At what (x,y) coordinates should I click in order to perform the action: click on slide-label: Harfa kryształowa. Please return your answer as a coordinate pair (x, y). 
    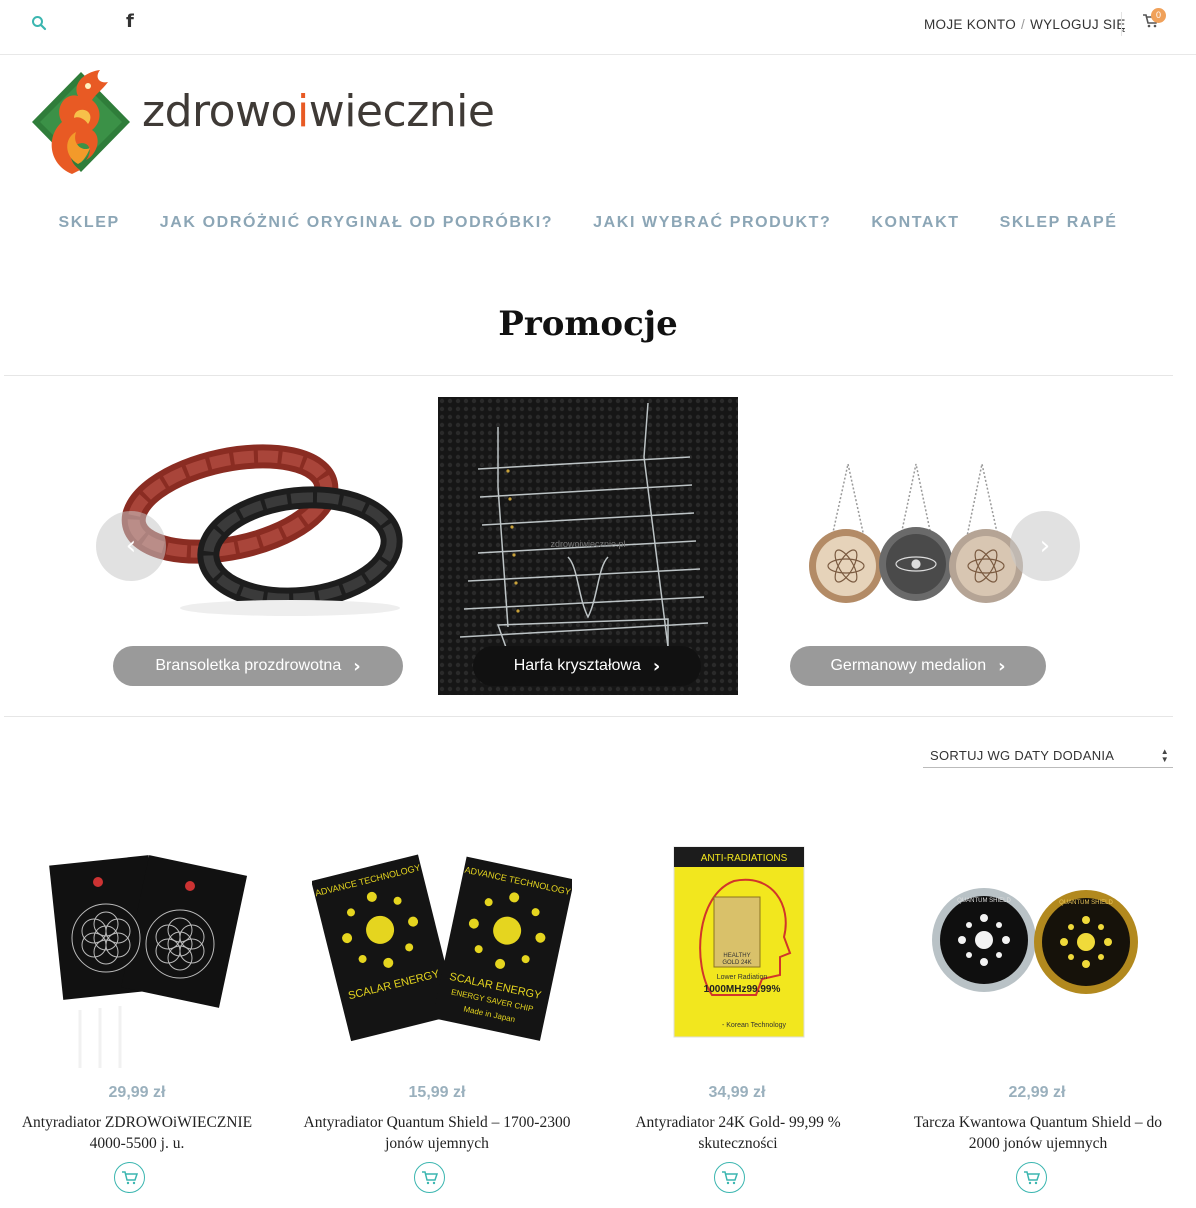
    Looking at the image, I should click on (577, 665).